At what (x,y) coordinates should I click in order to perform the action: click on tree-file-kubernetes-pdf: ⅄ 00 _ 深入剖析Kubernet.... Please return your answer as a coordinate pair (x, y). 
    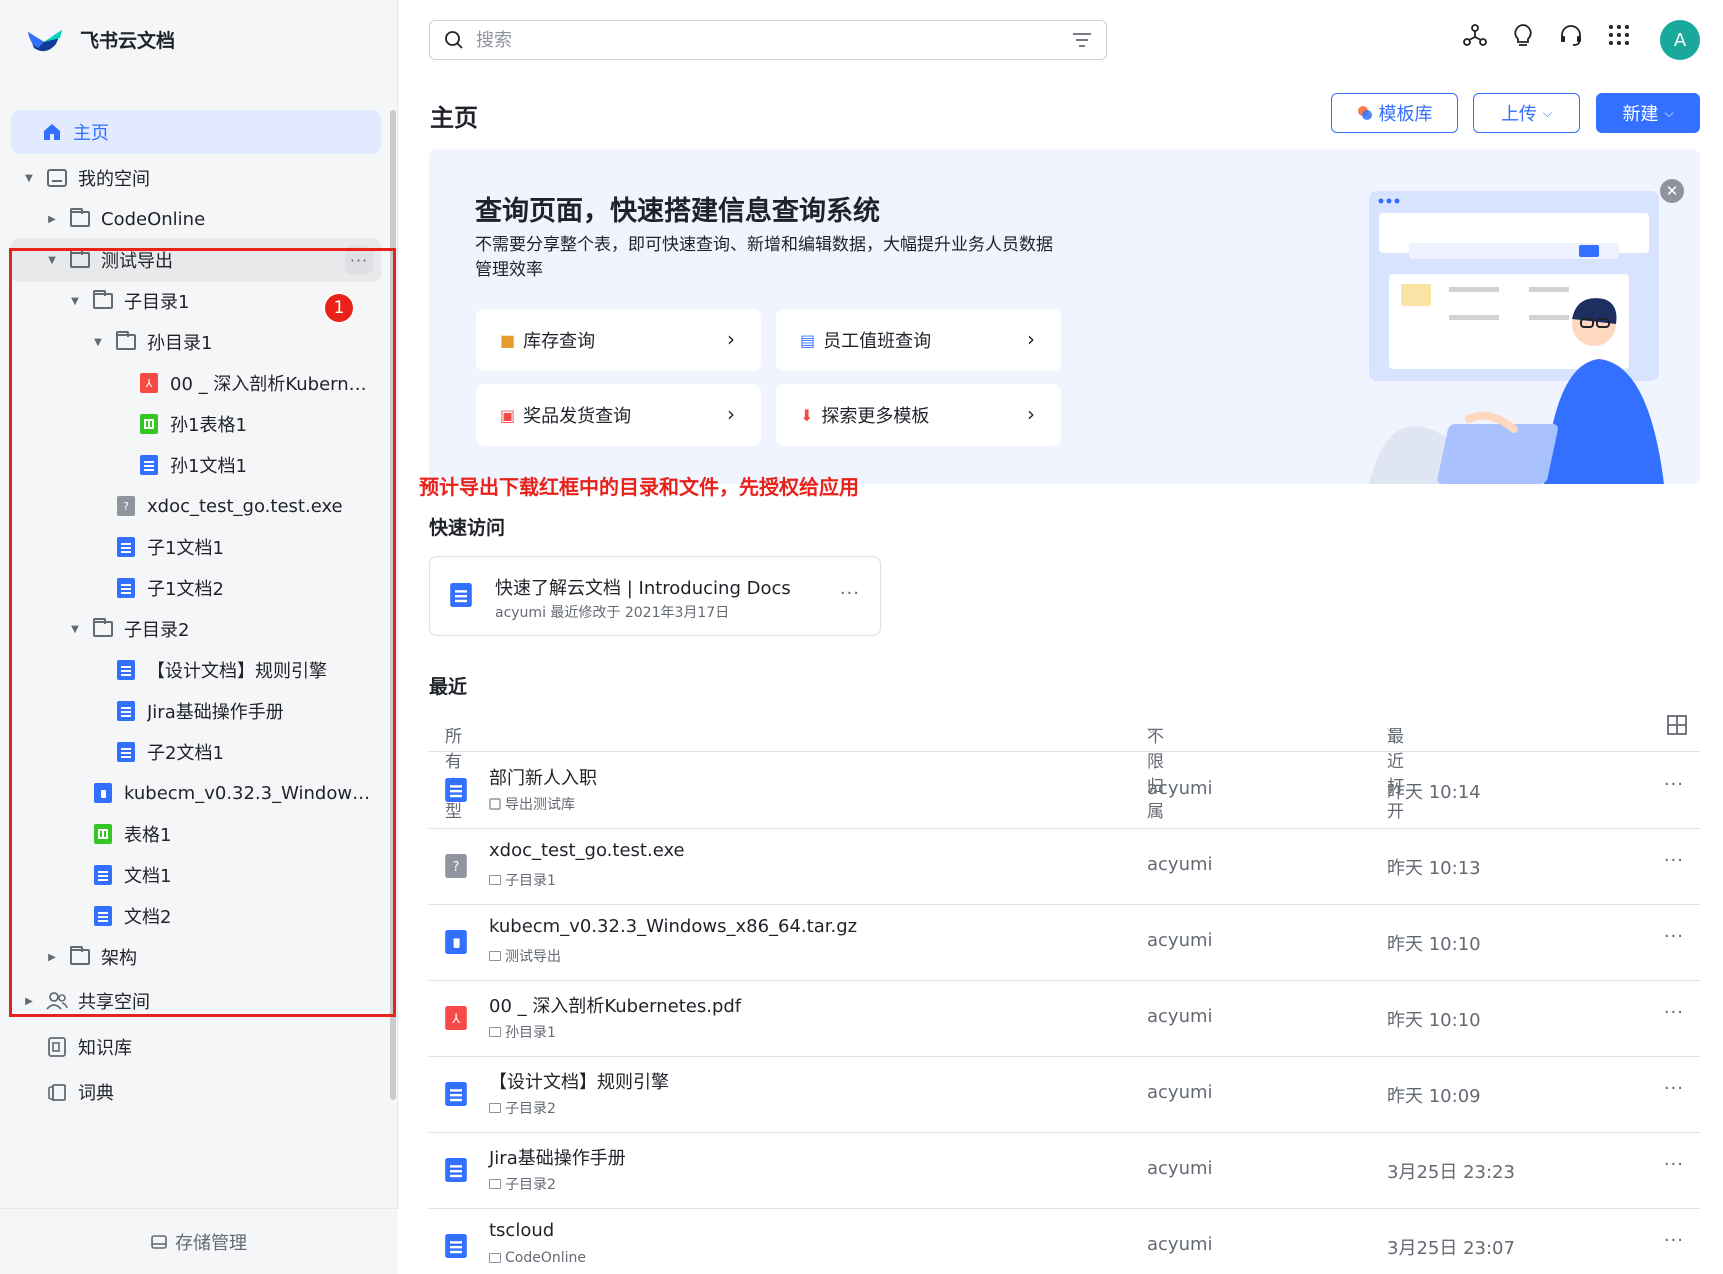
    Looking at the image, I should click on (191, 383).